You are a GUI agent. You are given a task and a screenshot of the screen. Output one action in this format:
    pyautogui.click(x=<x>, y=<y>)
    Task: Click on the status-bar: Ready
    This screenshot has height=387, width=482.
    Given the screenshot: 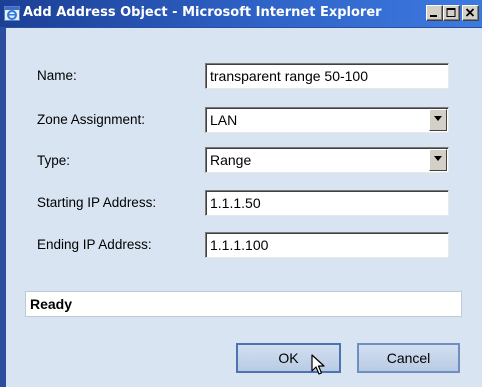 What is the action you would take?
    pyautogui.click(x=243, y=304)
    